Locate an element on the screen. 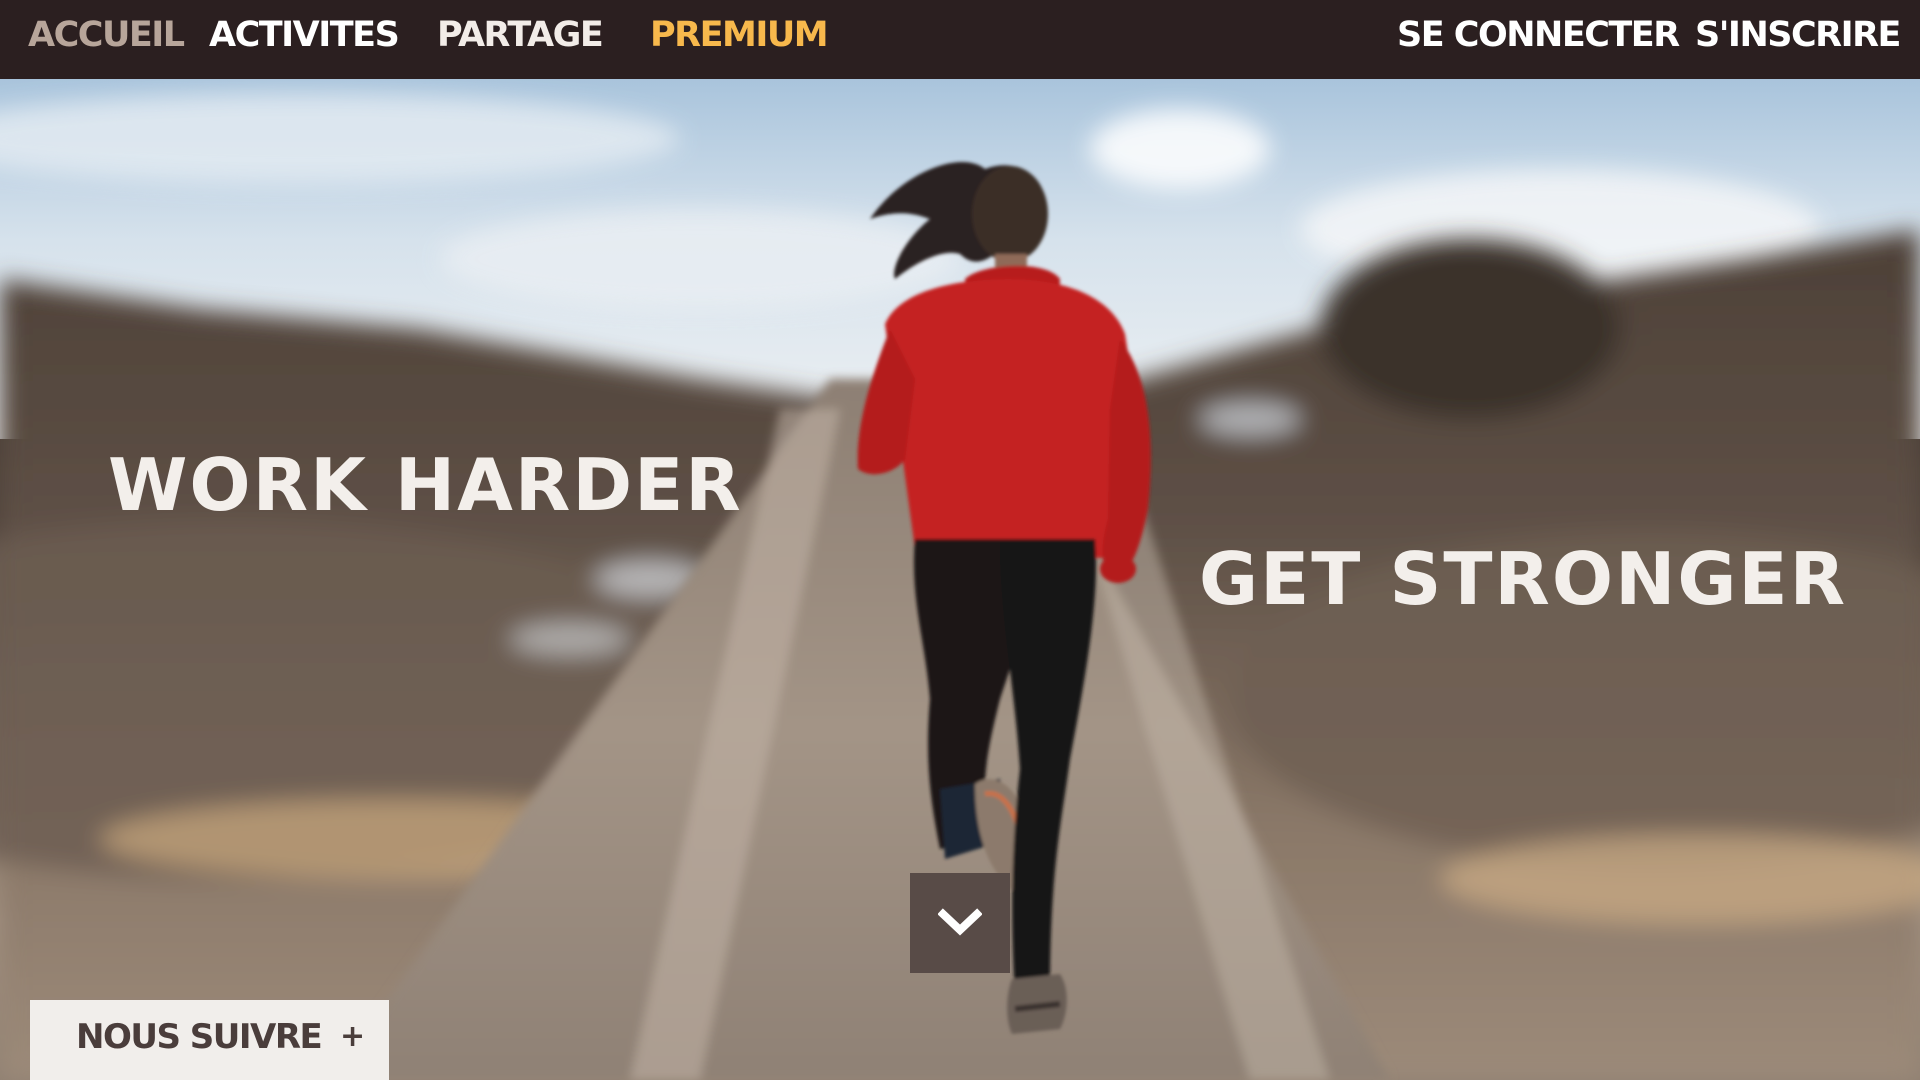 The height and width of the screenshot is (1080, 1920). follow-us-button: NOUS SUIVRE + is located at coordinates (209, 1040).